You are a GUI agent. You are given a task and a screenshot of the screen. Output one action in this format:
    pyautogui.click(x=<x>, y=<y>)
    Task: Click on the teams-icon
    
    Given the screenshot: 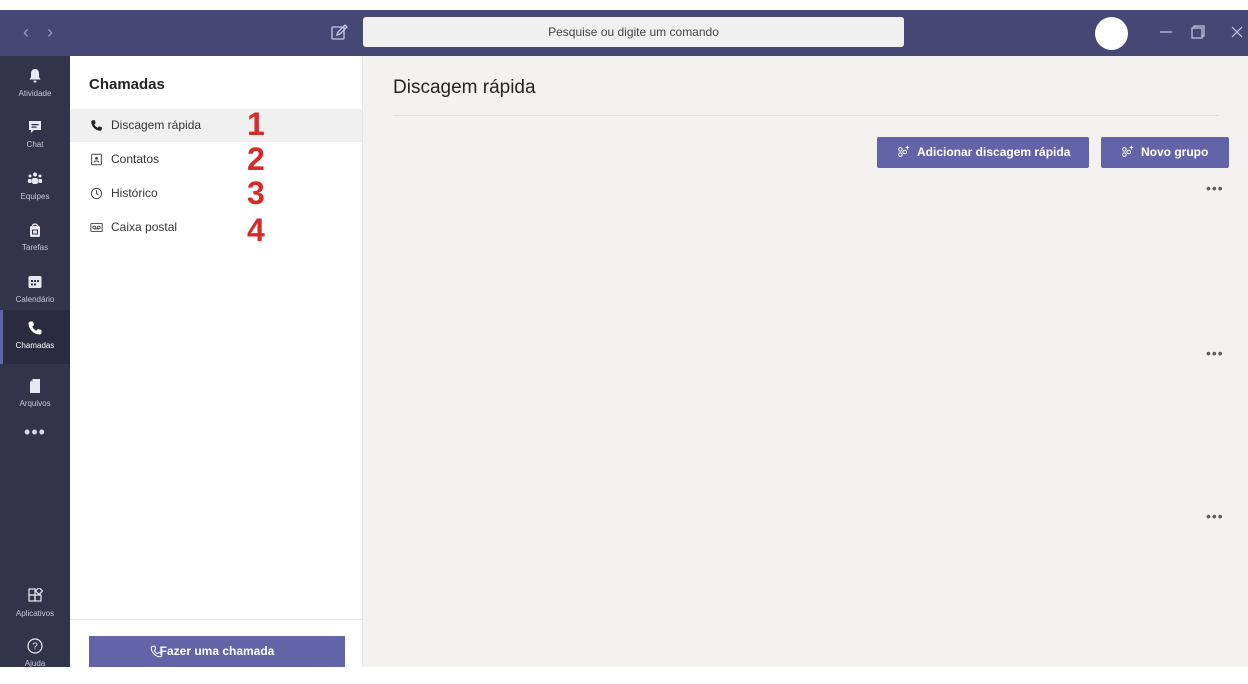 What is the action you would take?
    pyautogui.click(x=35, y=178)
    